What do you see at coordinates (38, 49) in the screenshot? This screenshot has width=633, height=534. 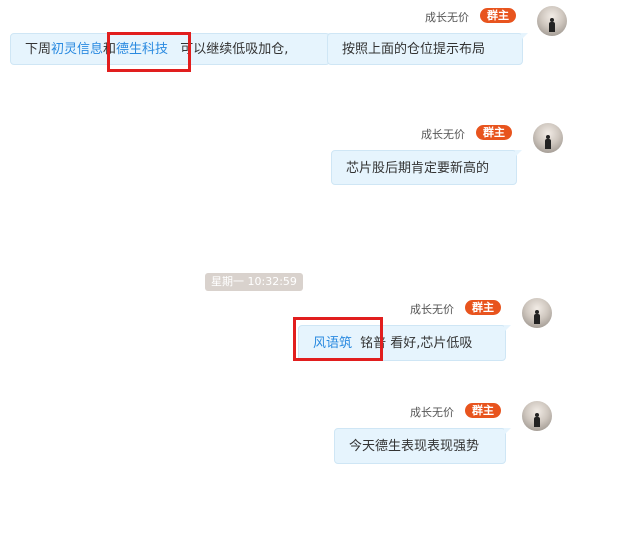 I see `message-text: 下周` at bounding box center [38, 49].